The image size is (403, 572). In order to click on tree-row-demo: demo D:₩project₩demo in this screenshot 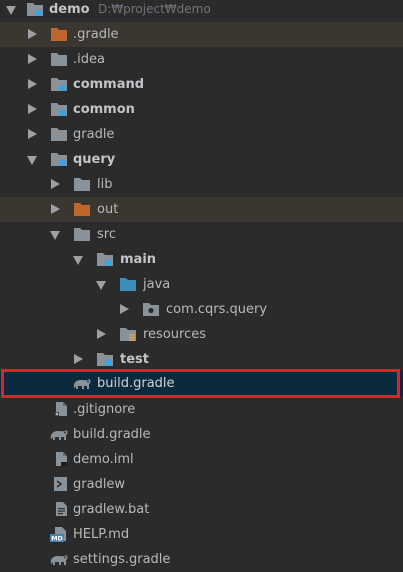, I will do `click(201, 11)`.